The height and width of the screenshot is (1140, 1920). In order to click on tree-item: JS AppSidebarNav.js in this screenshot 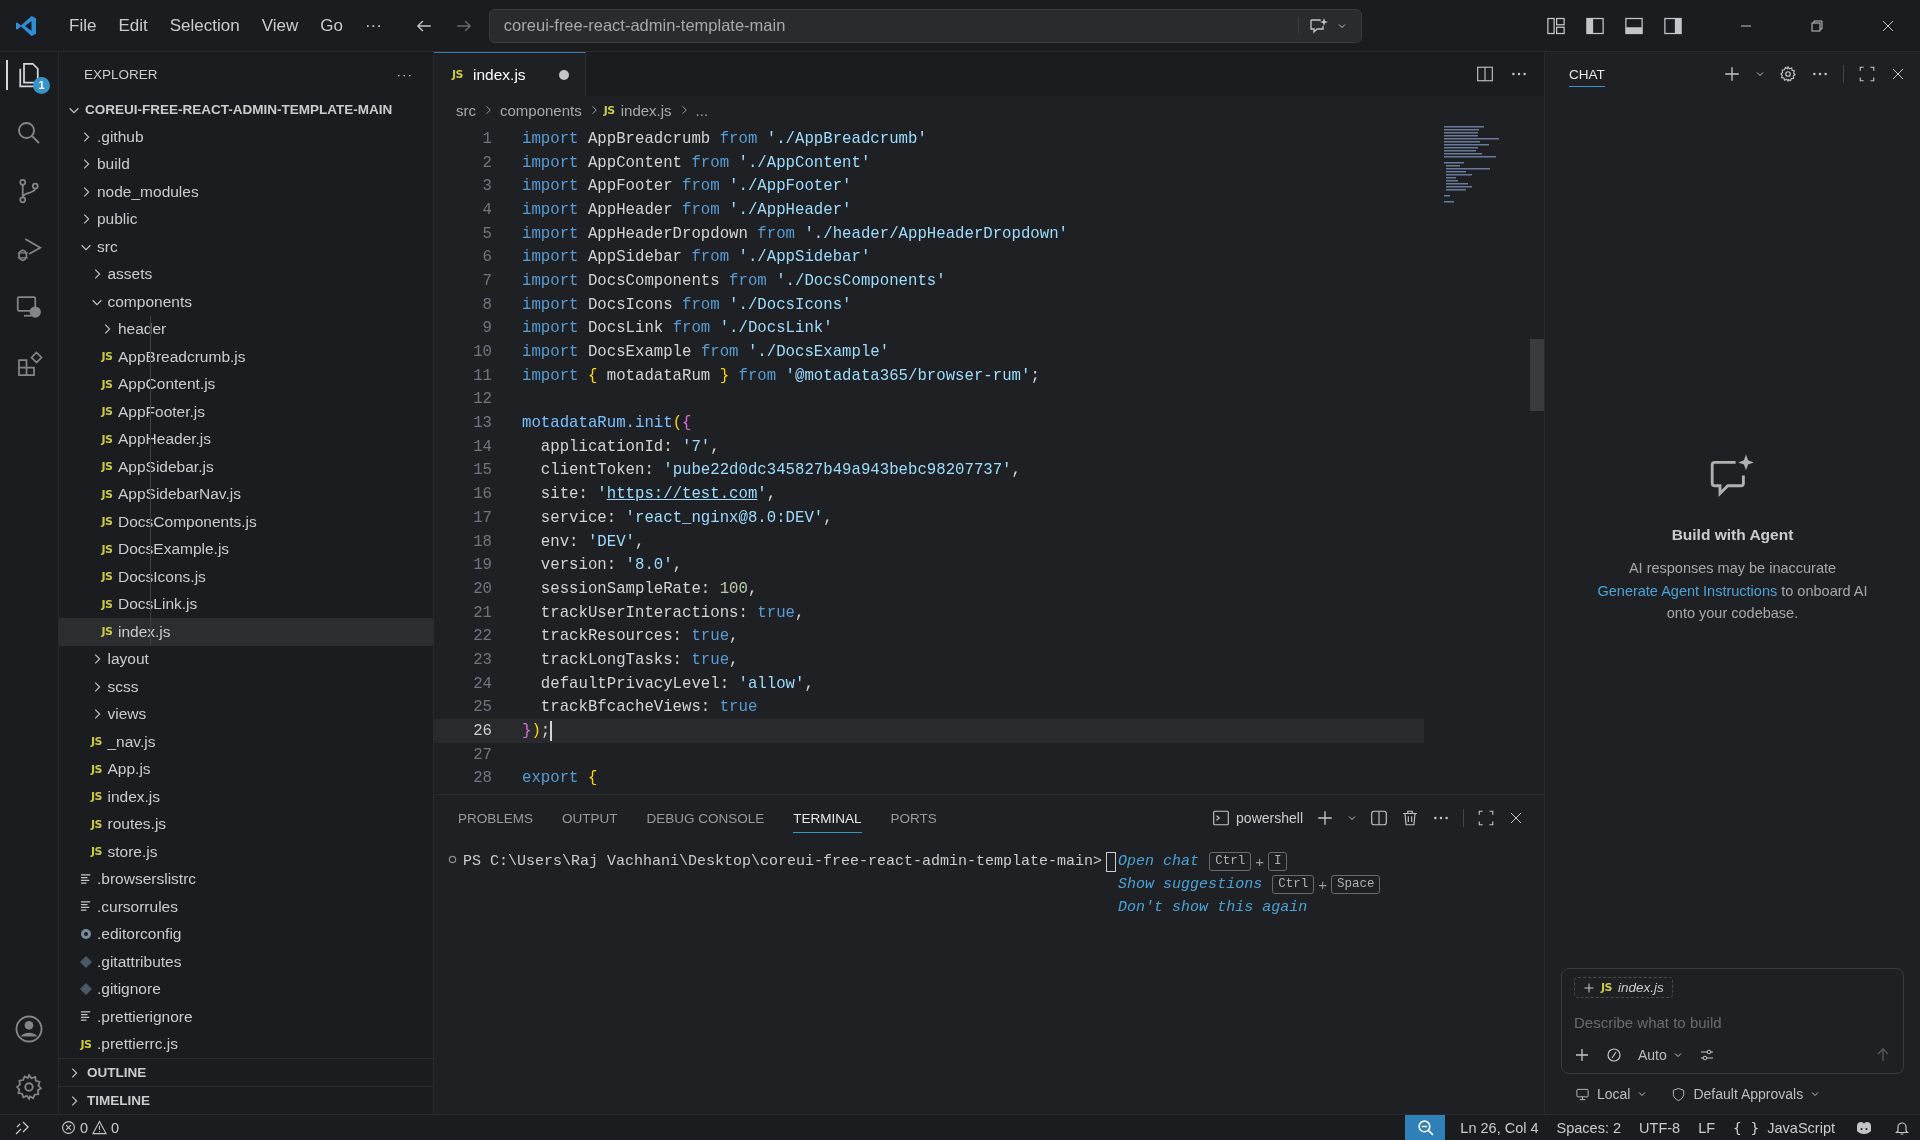, I will do `click(246, 494)`.